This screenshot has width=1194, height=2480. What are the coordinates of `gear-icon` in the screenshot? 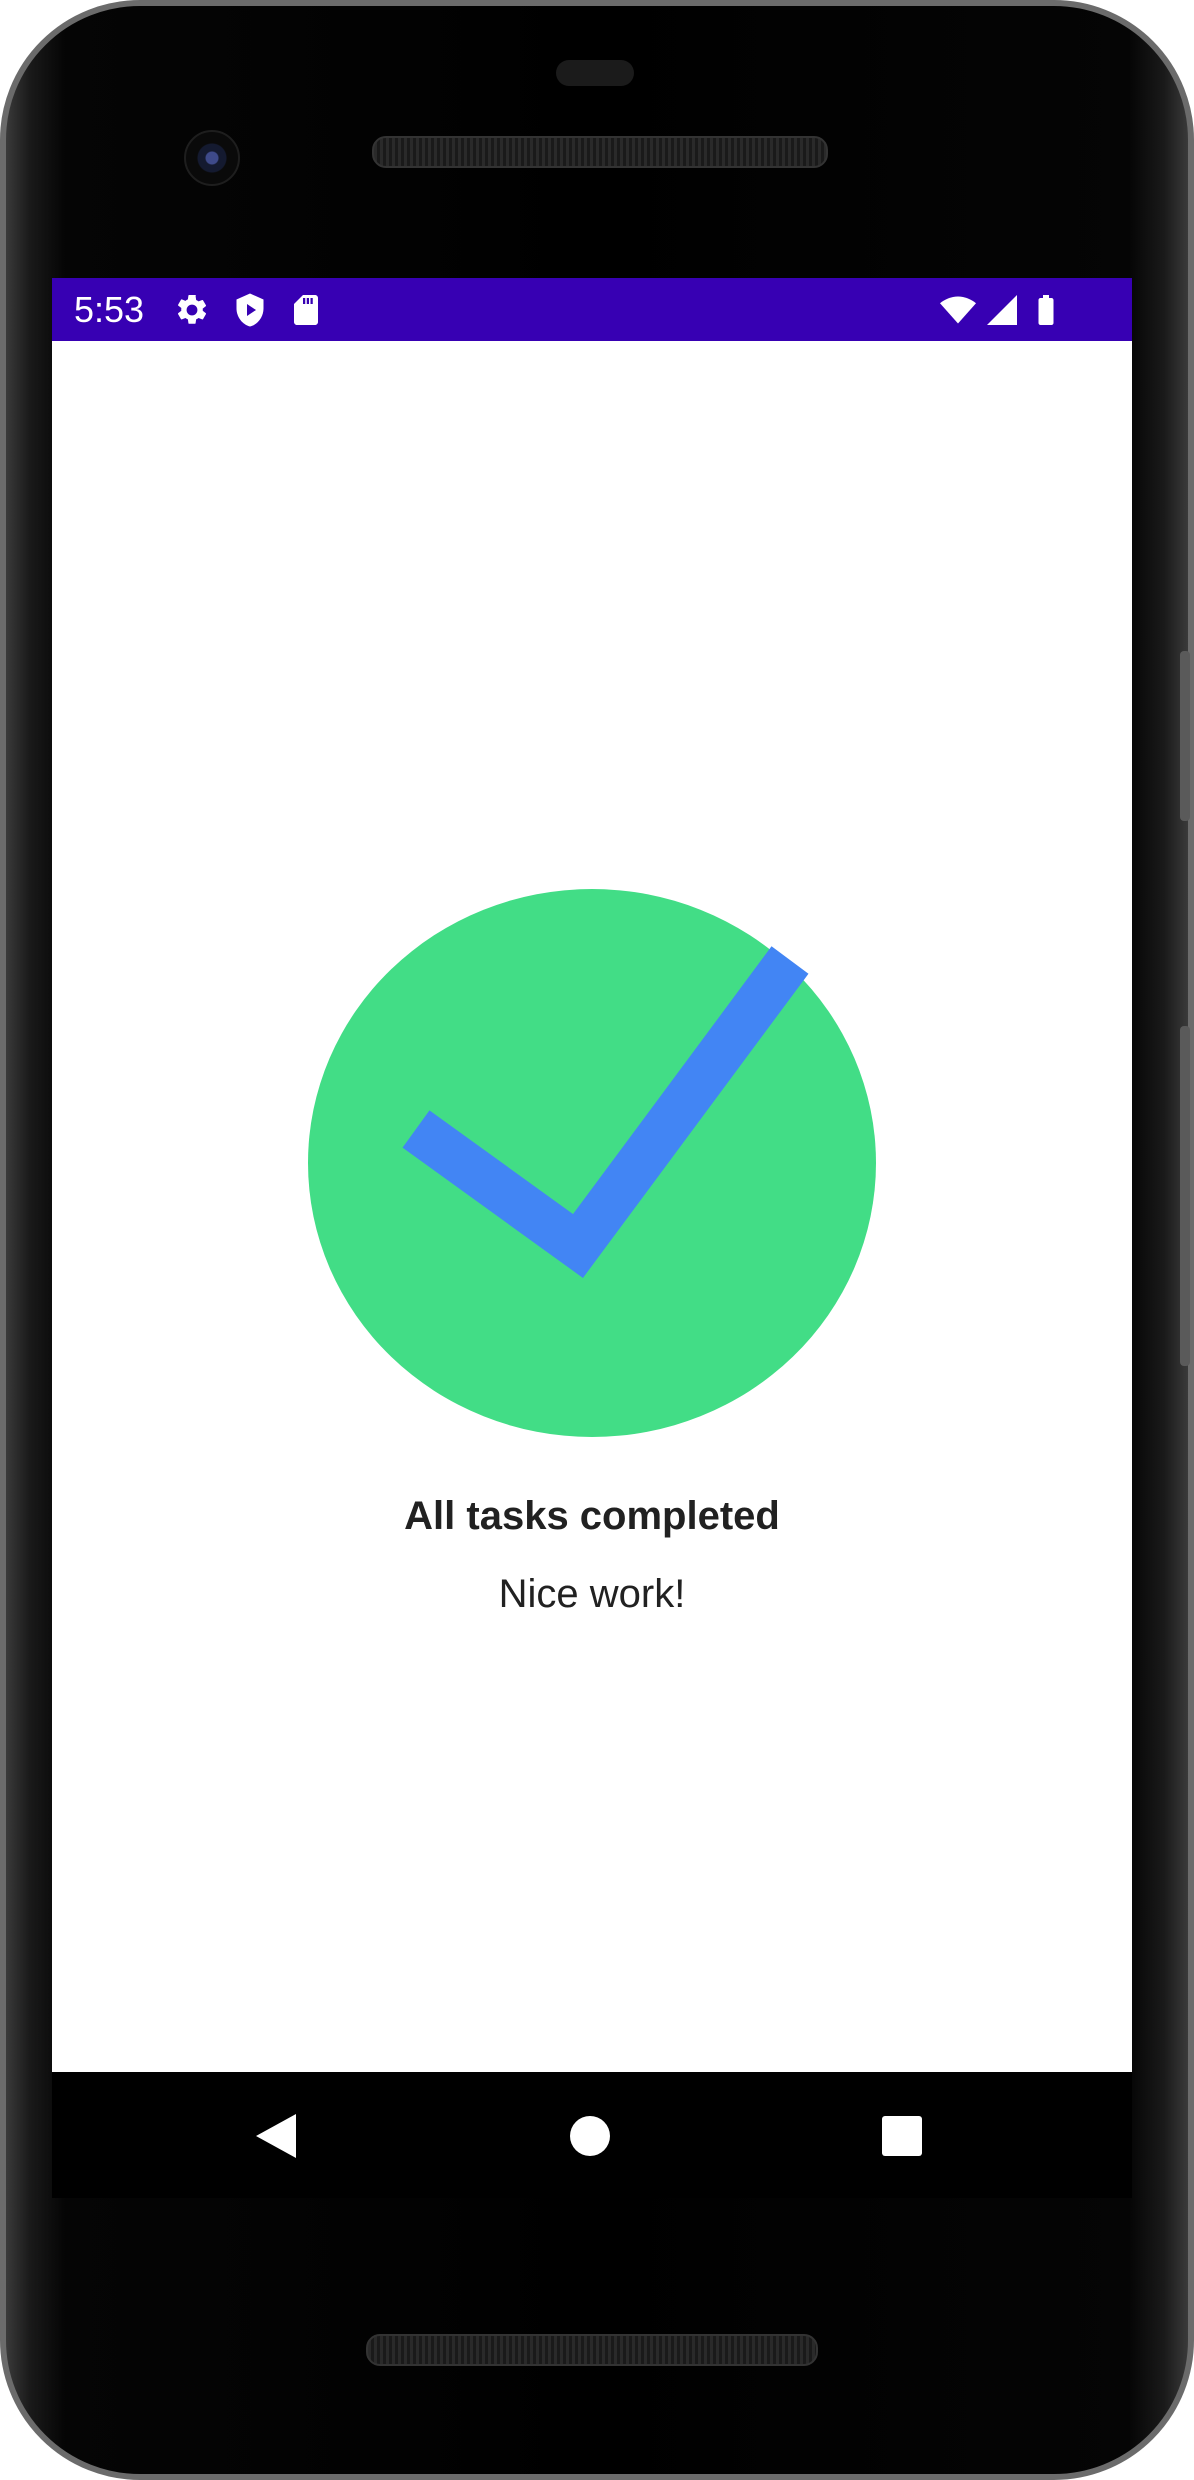 It's located at (192, 310).